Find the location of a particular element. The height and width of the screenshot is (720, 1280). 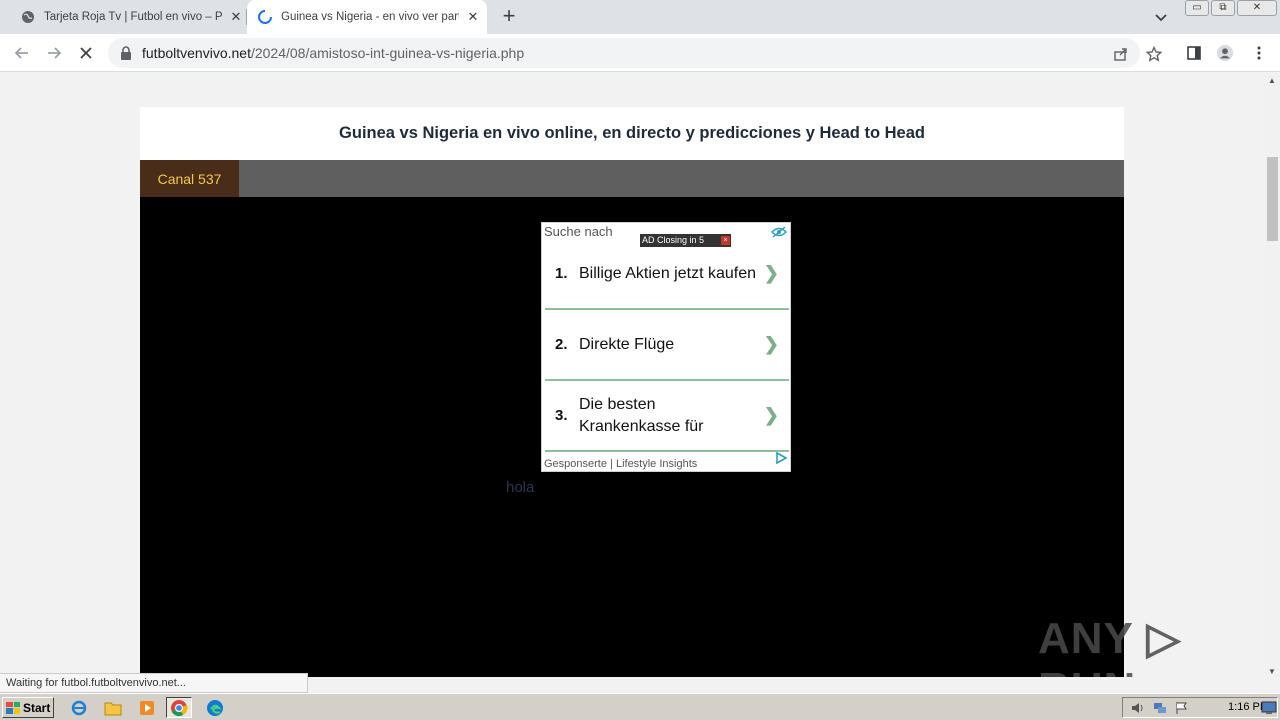

browser-tab-guinea-nigeria: Guinea vs Nigeria - en vivo ver partid ✕ is located at coordinates (367, 17).